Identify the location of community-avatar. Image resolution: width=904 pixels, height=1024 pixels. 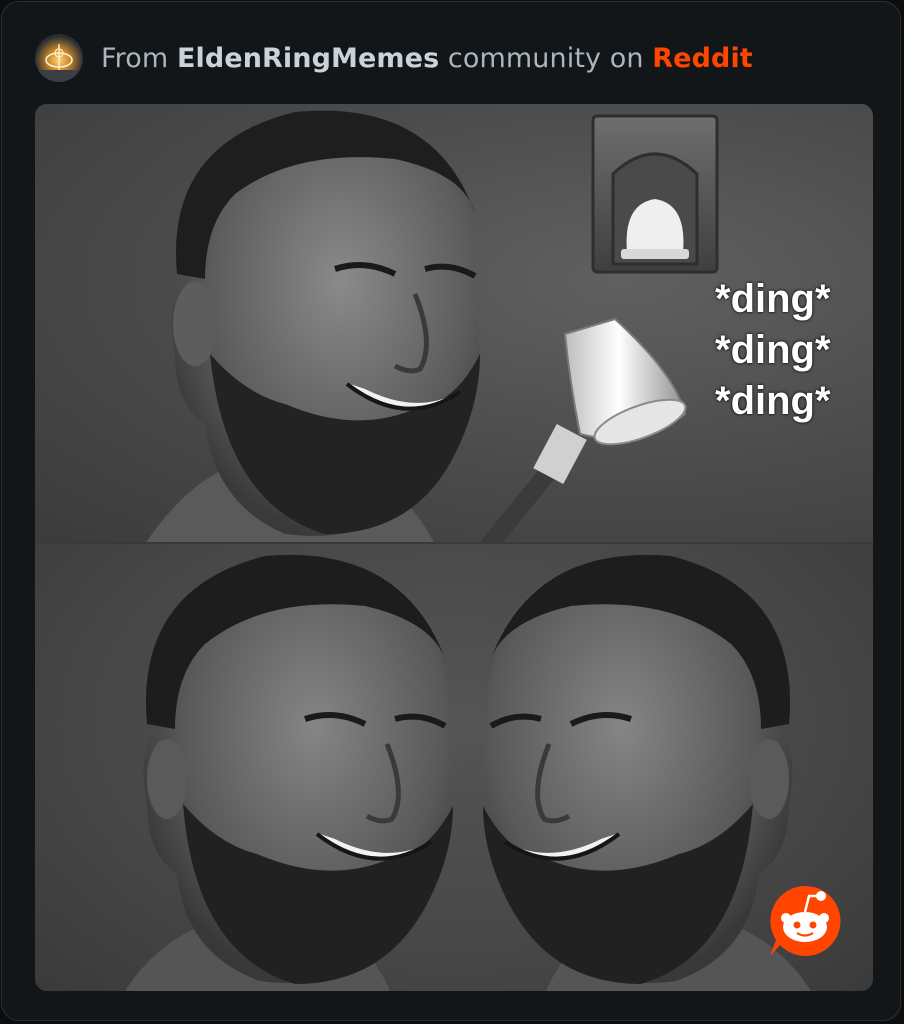
(59, 58).